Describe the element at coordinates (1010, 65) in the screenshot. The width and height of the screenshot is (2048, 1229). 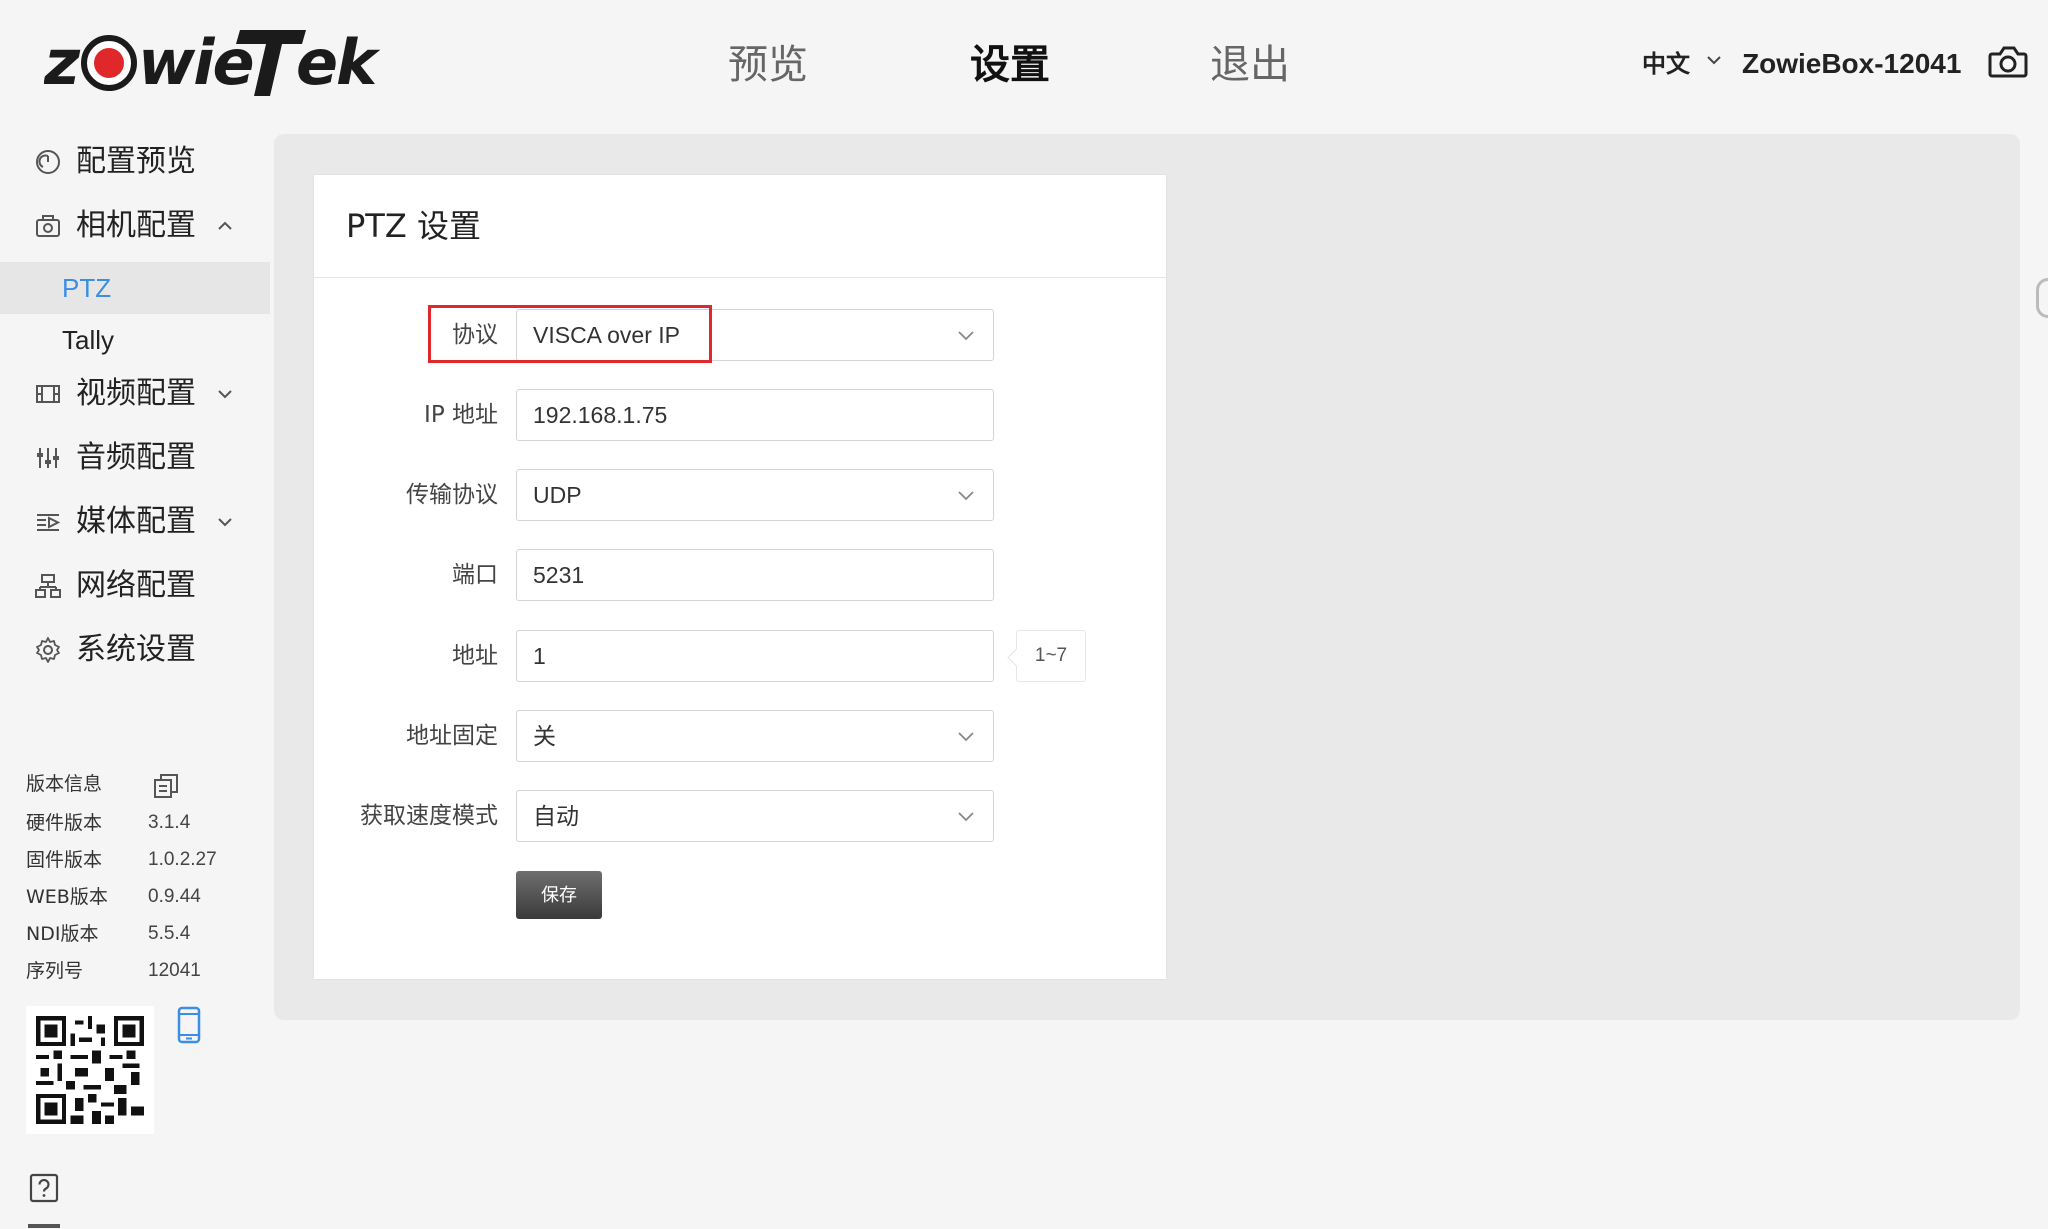
I see `nav-settings: 设置` at that location.